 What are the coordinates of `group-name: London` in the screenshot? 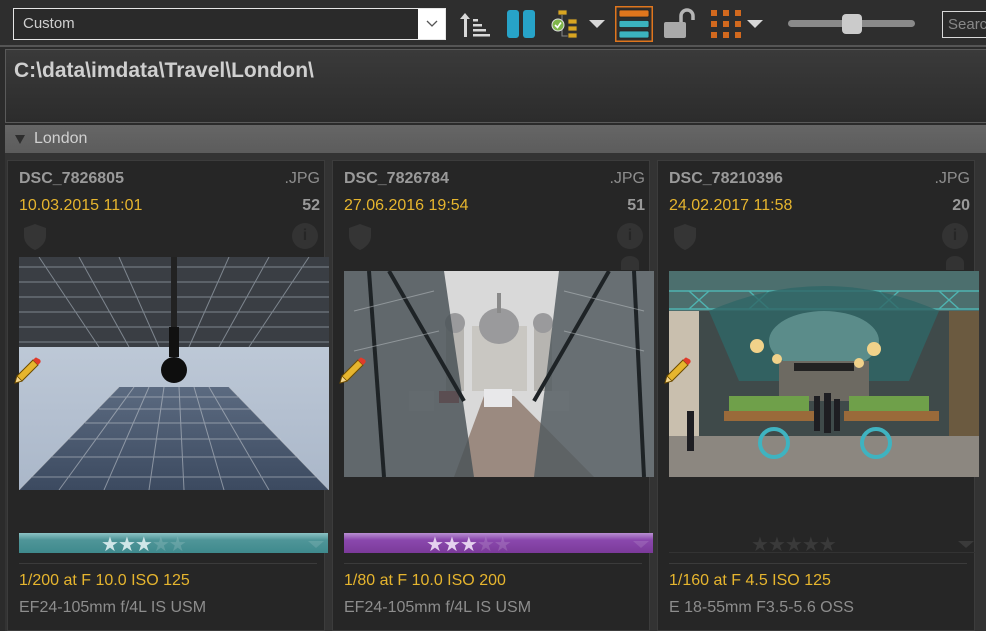 It's located at (61, 138).